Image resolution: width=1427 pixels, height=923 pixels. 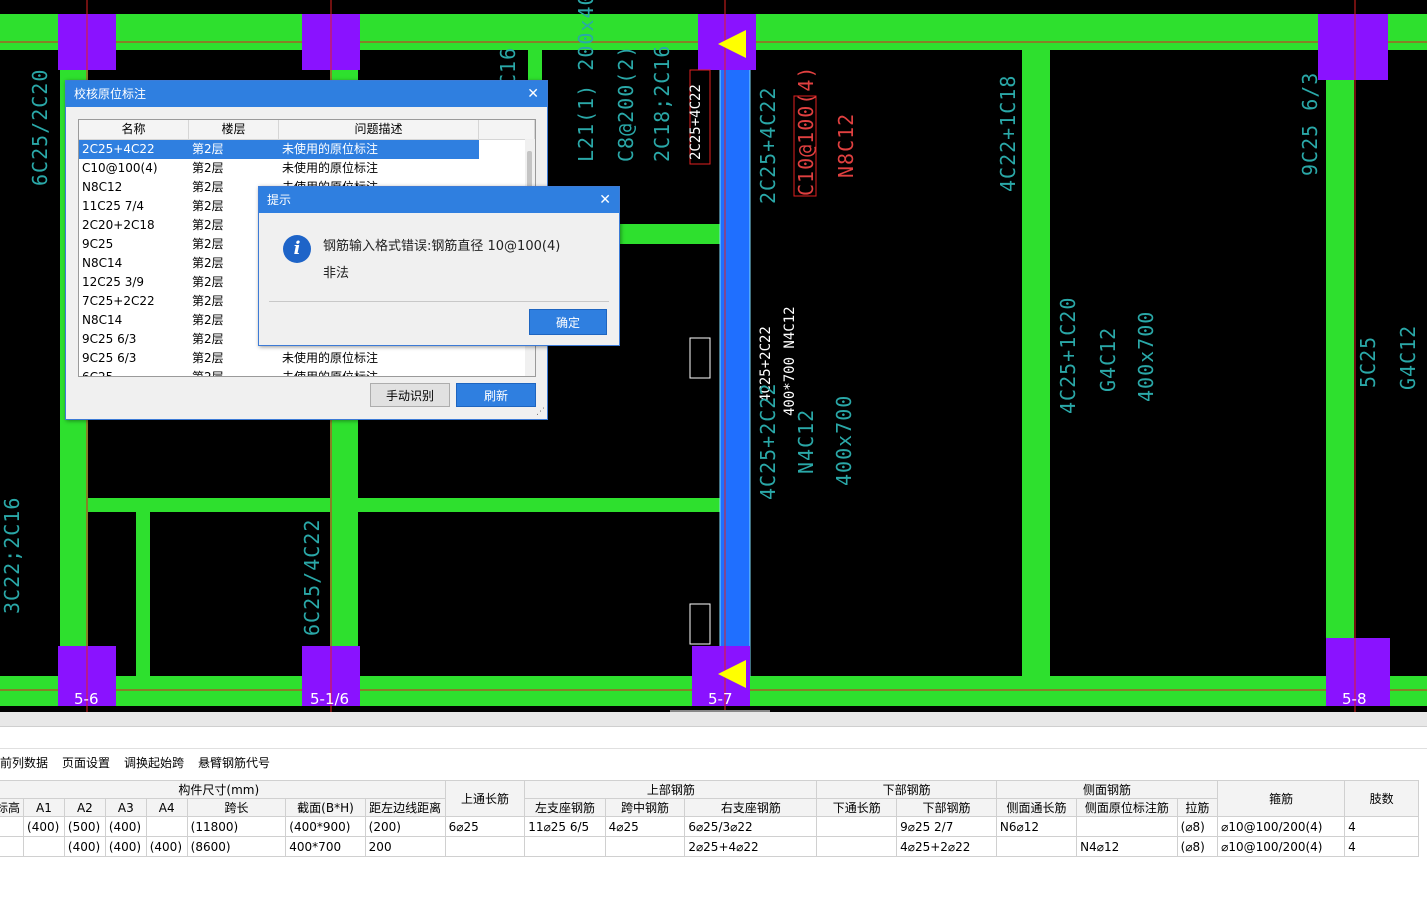 I want to click on table-cell: (500), so click(x=84, y=826).